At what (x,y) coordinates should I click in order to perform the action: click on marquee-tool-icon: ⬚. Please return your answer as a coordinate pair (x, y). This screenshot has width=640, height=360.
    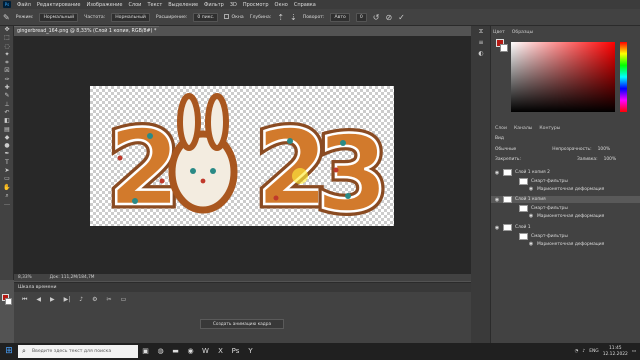
    Looking at the image, I should click on (7, 38).